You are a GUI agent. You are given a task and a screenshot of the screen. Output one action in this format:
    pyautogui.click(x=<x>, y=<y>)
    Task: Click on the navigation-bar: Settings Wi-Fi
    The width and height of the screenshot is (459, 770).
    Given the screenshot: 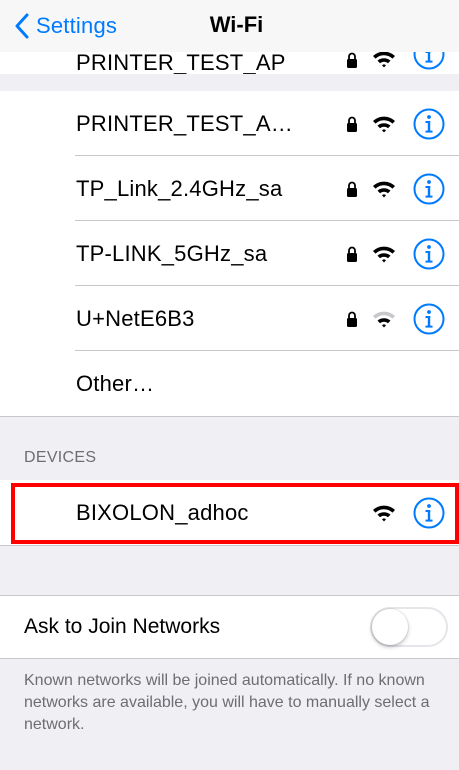 What is the action you would take?
    pyautogui.click(x=229, y=26)
    